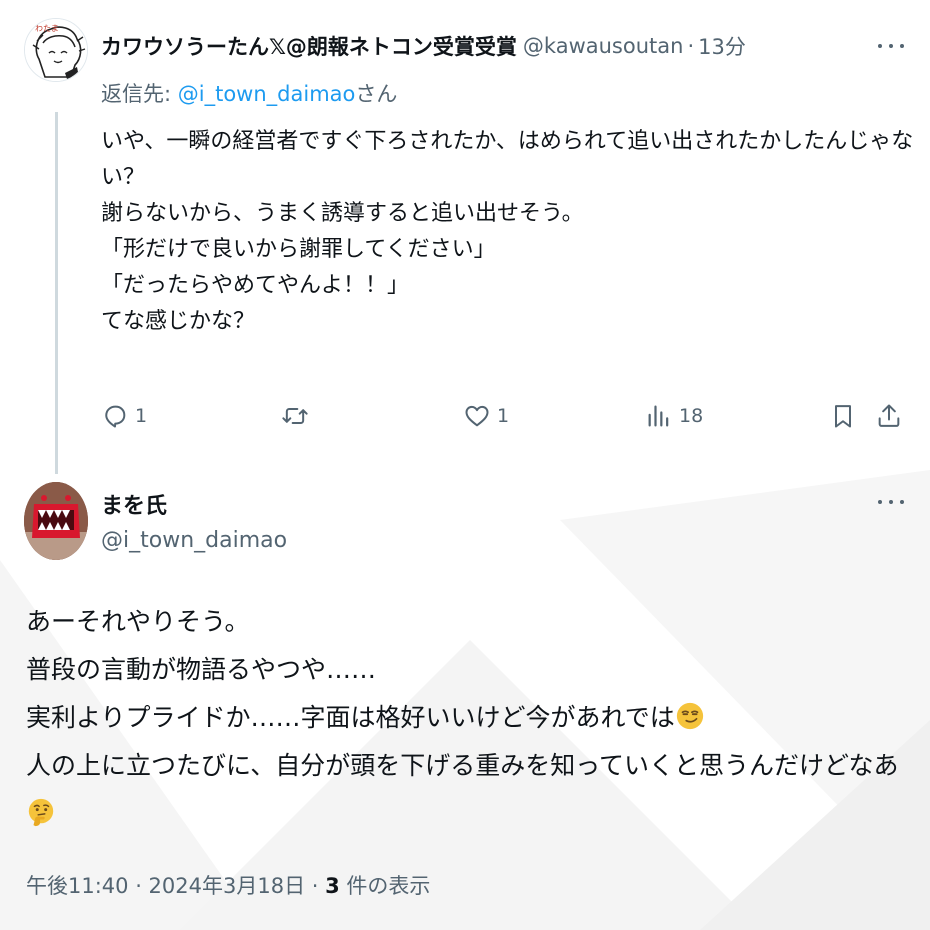  What do you see at coordinates (295, 416) in the screenshot?
I see `retweet-icon` at bounding box center [295, 416].